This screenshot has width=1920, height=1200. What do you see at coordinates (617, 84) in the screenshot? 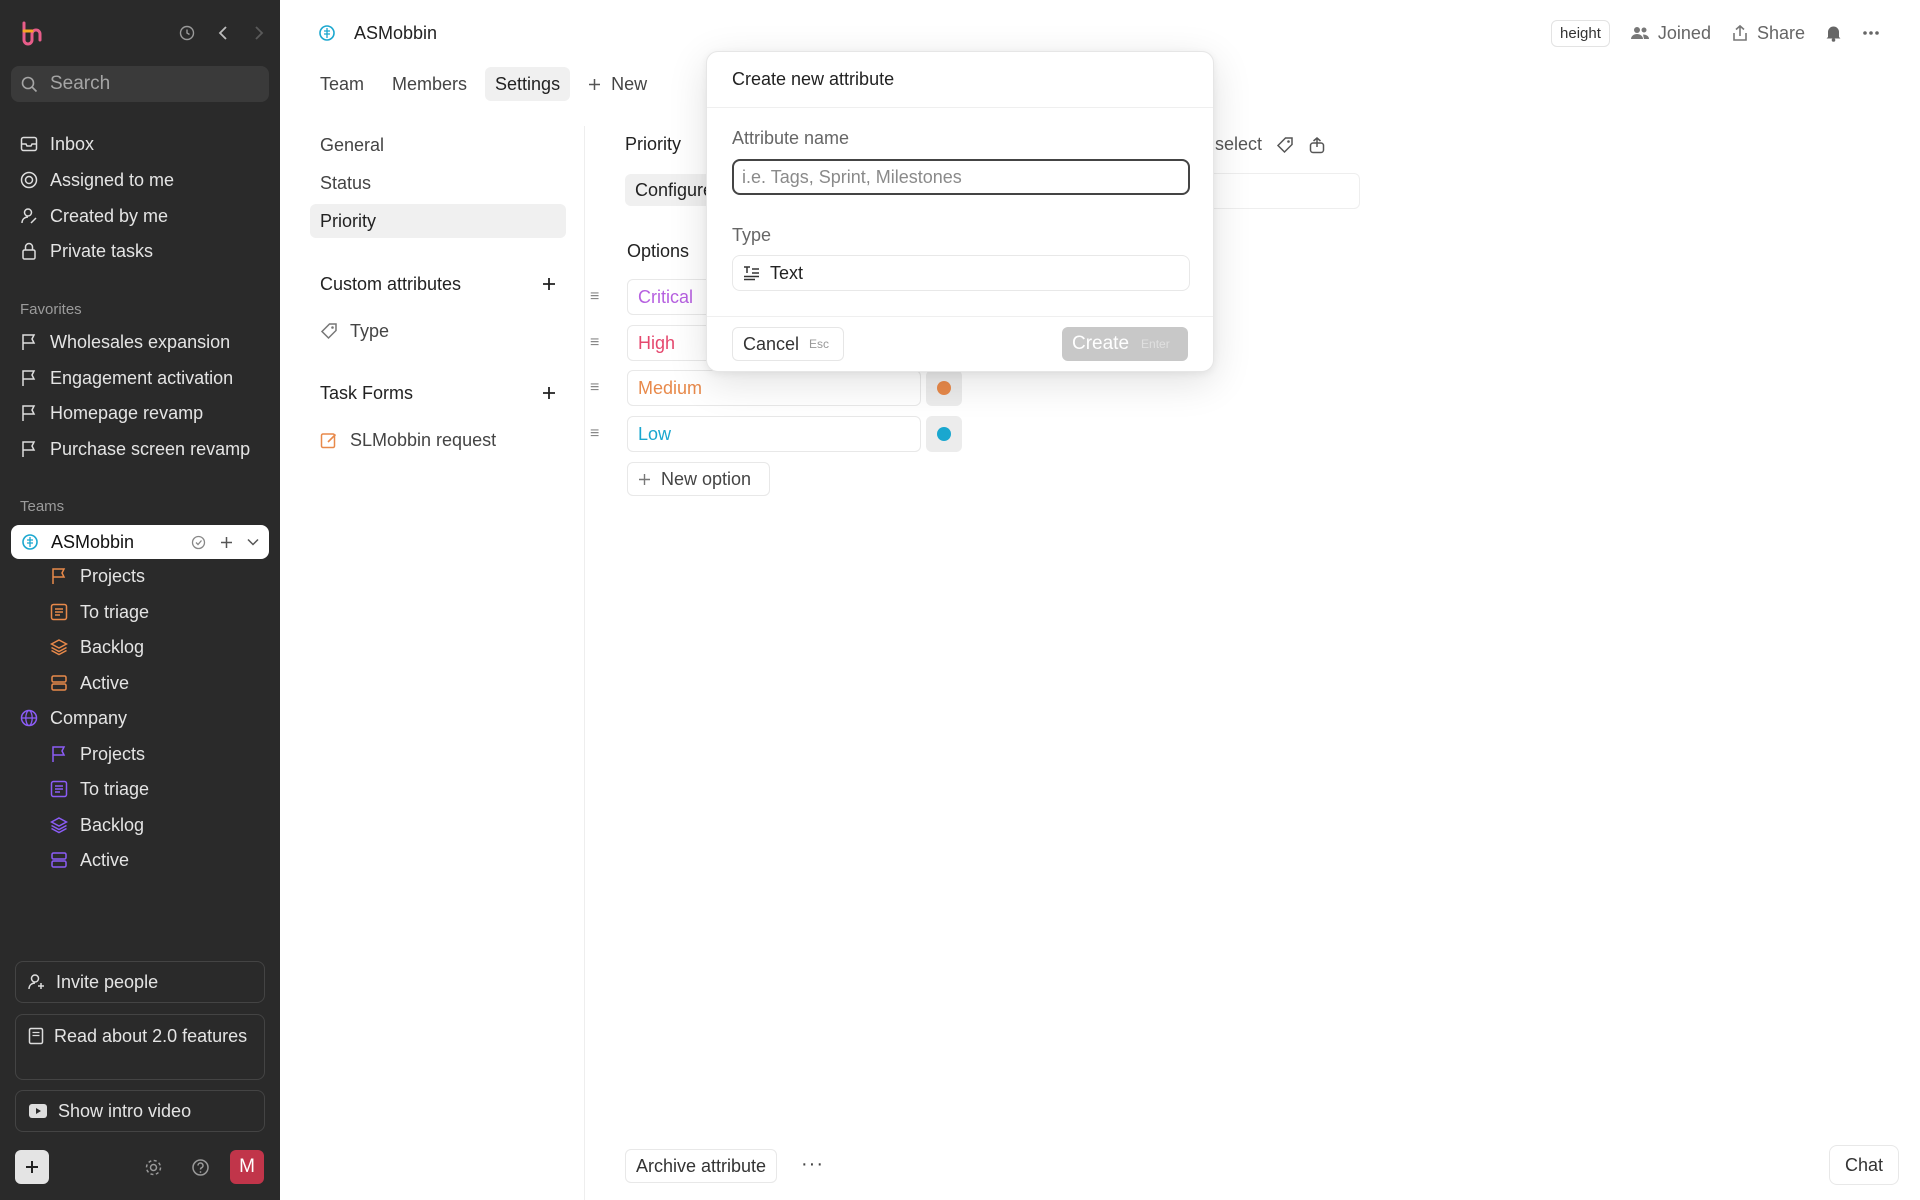
I see `tab-new: New` at bounding box center [617, 84].